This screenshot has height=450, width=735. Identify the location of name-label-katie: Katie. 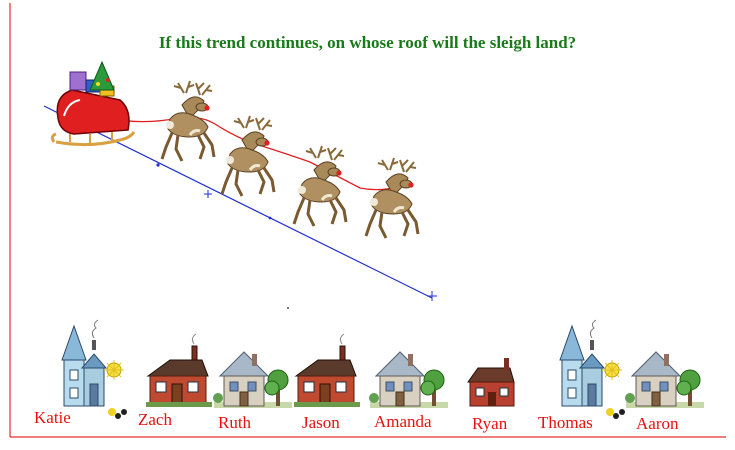
(52, 417).